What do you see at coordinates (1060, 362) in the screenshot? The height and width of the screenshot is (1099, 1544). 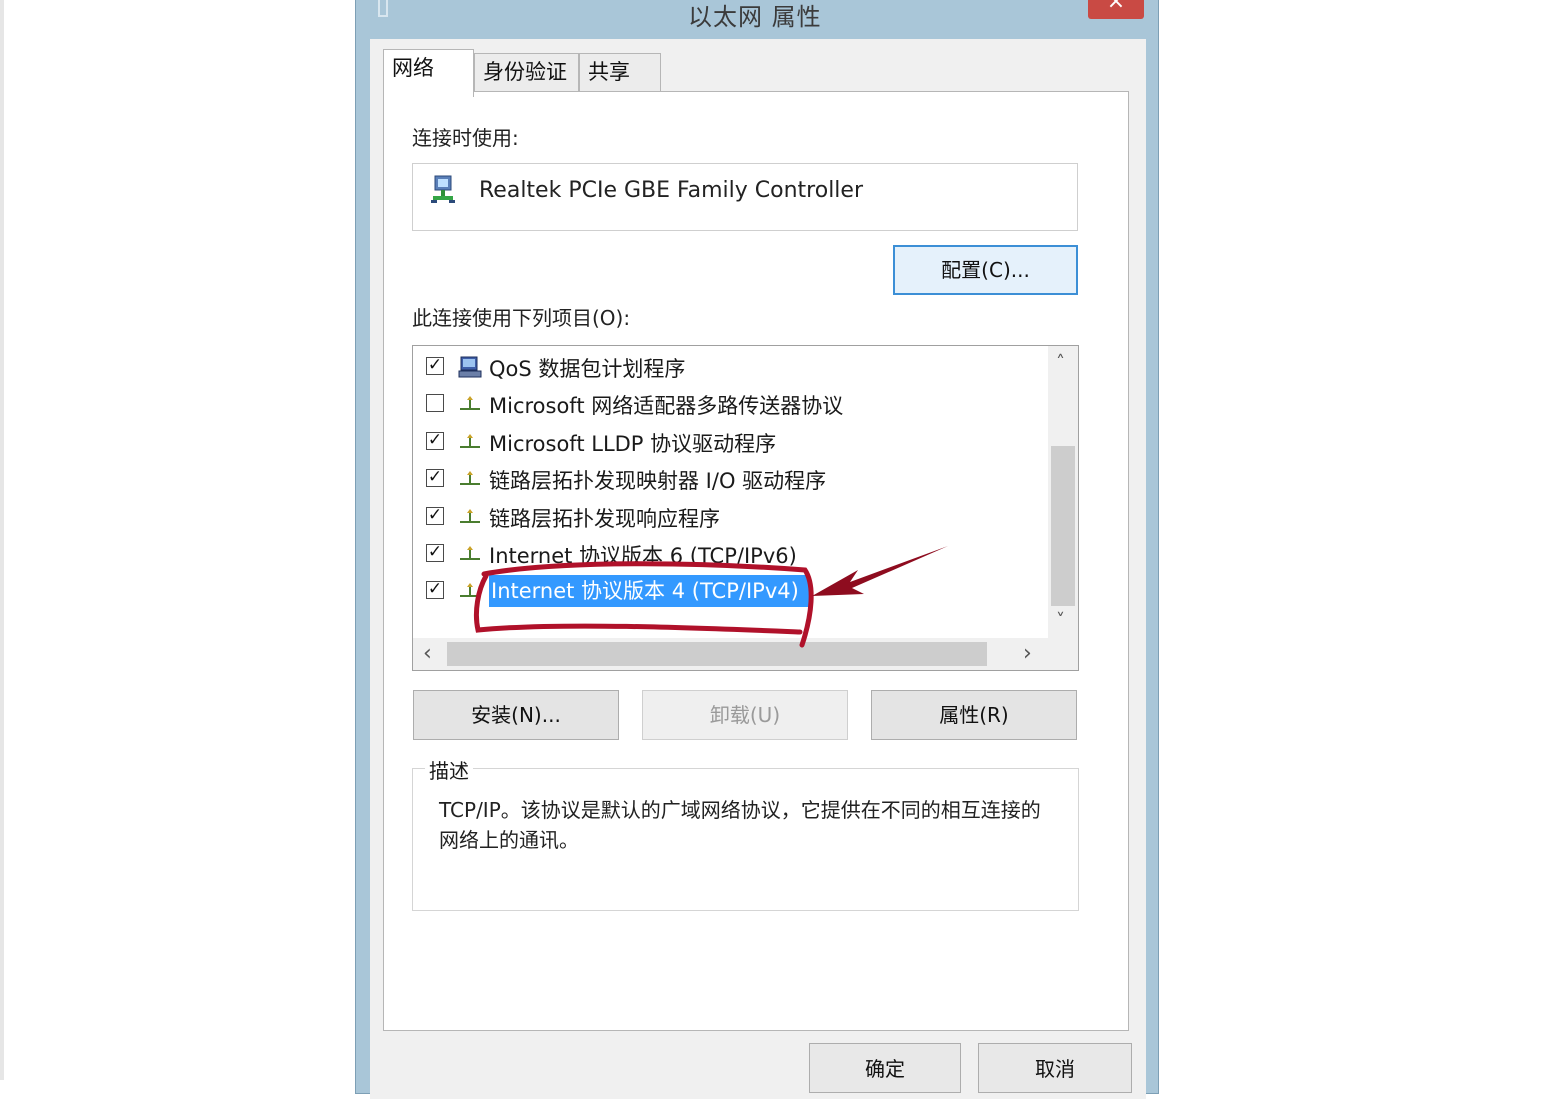 I see `scroll-up-arrow-icon: ˄` at bounding box center [1060, 362].